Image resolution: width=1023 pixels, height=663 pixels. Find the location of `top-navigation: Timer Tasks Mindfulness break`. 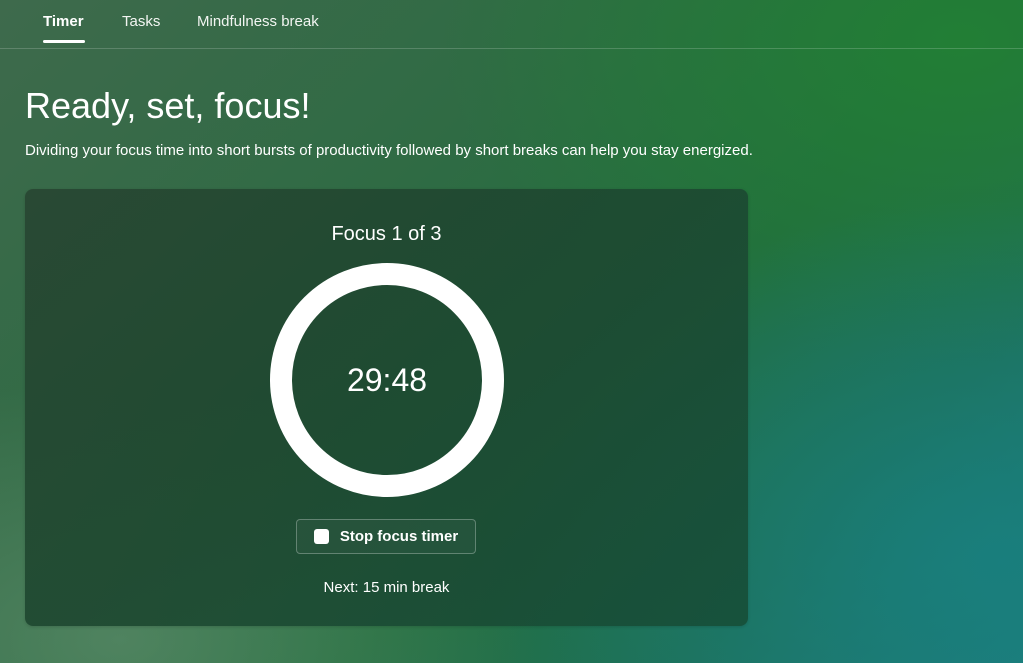

top-navigation: Timer Tasks Mindfulness break is located at coordinates (511, 24).